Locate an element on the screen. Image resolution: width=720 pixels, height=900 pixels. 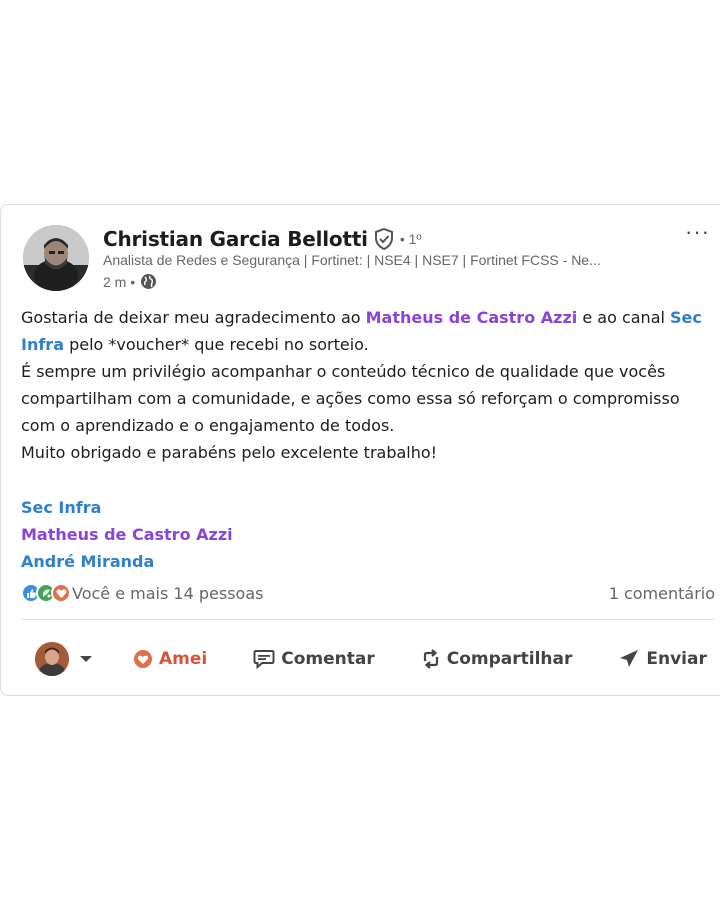
actor-avatar is located at coordinates (52, 659).